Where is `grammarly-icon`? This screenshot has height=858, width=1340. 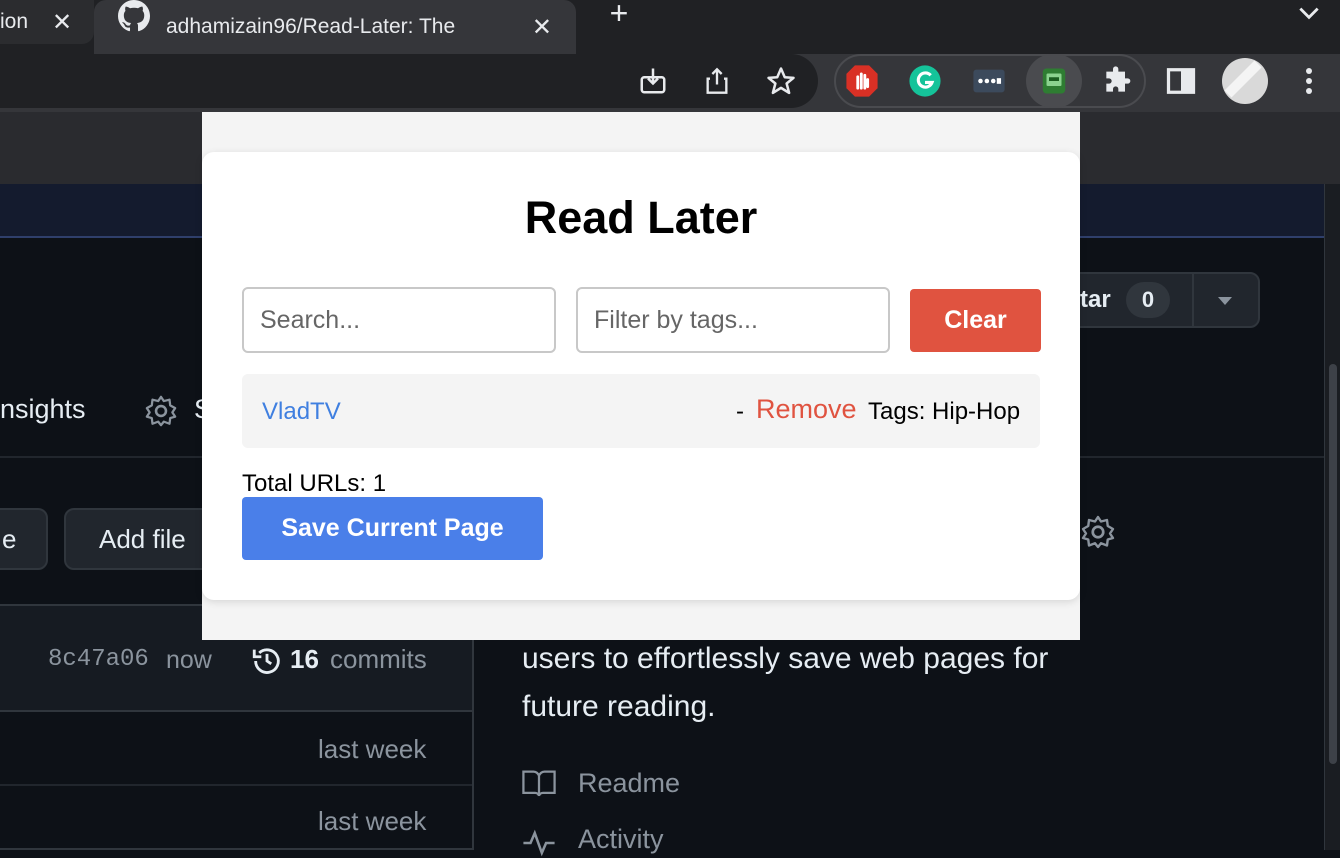 grammarly-icon is located at coordinates (925, 81).